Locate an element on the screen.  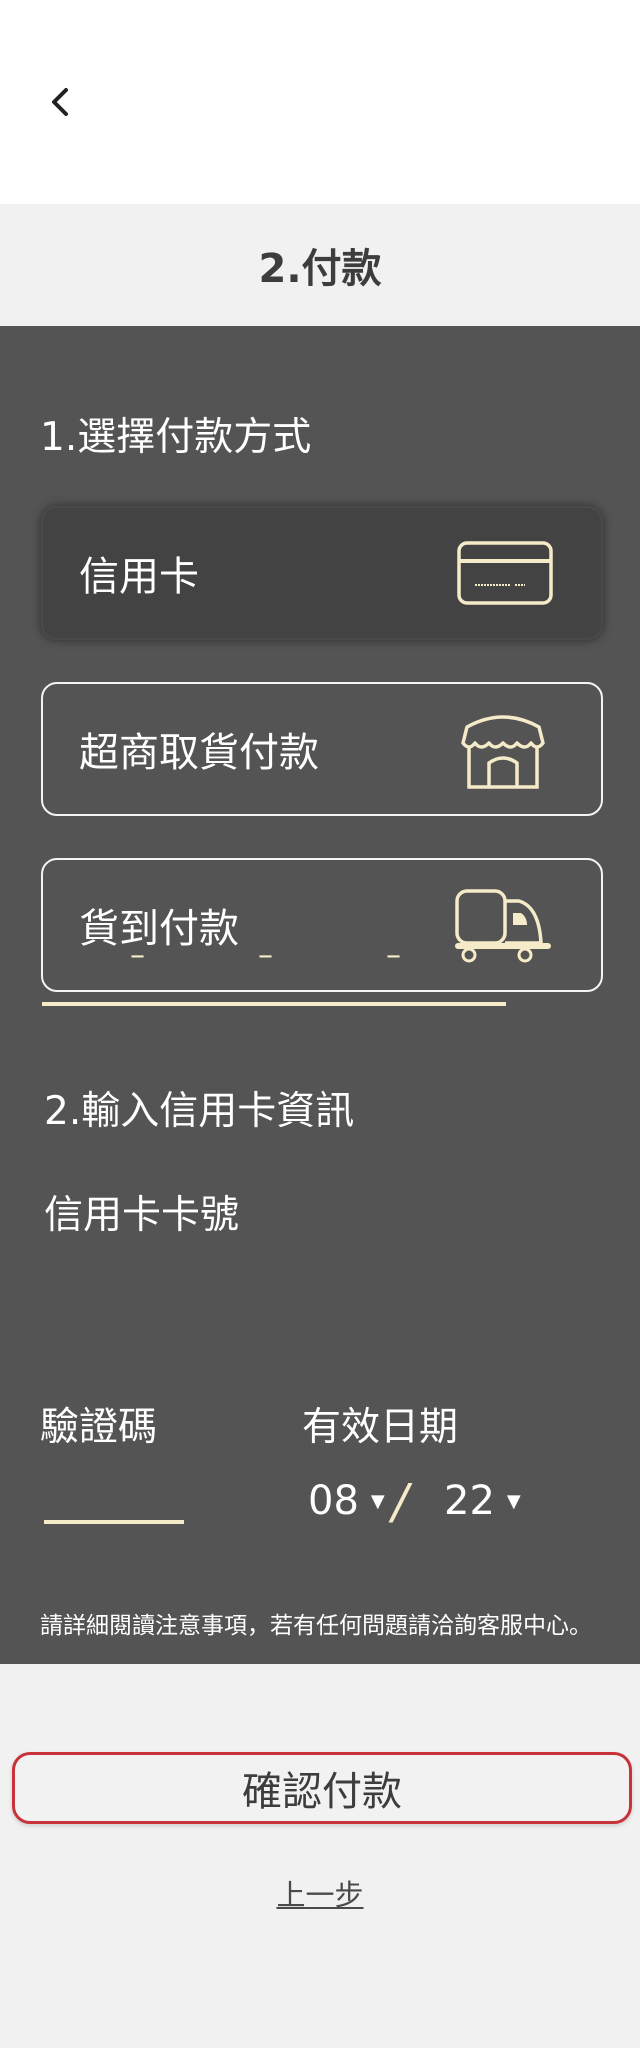
expiry-month-select: 08 ▼ is located at coordinates (346, 1501).